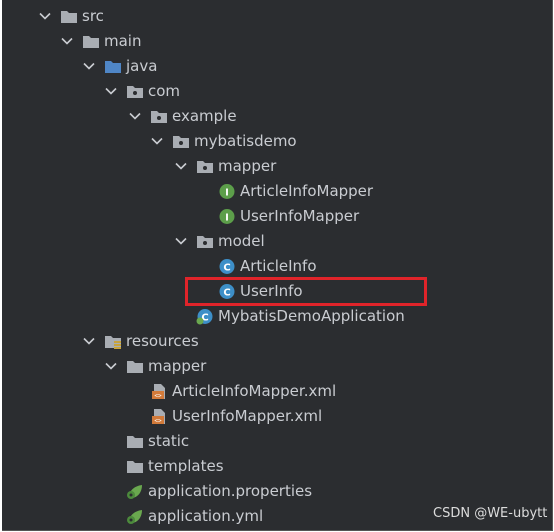  I want to click on tree-item-resources: resources, so click(277, 341).